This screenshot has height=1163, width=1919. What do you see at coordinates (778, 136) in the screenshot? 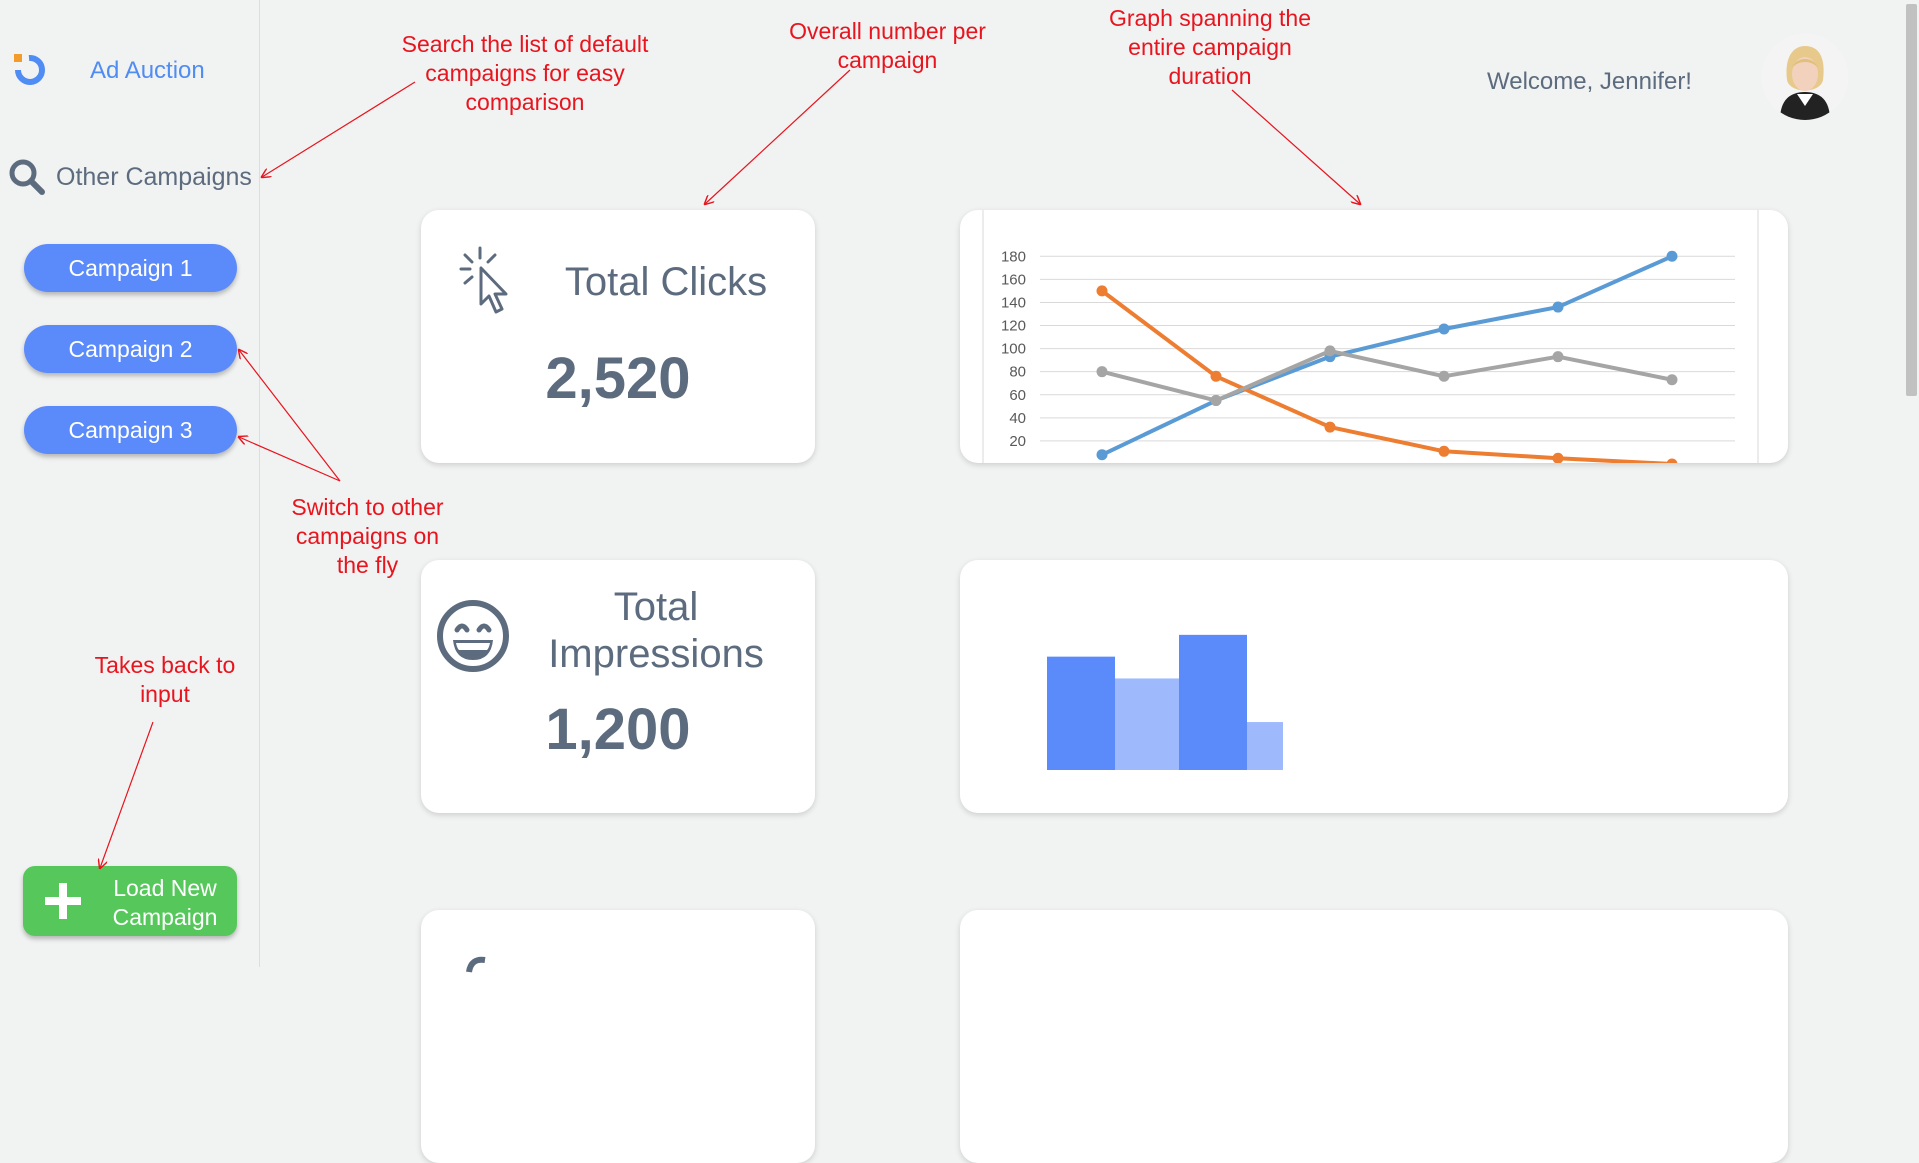
I see `arrow-overall` at bounding box center [778, 136].